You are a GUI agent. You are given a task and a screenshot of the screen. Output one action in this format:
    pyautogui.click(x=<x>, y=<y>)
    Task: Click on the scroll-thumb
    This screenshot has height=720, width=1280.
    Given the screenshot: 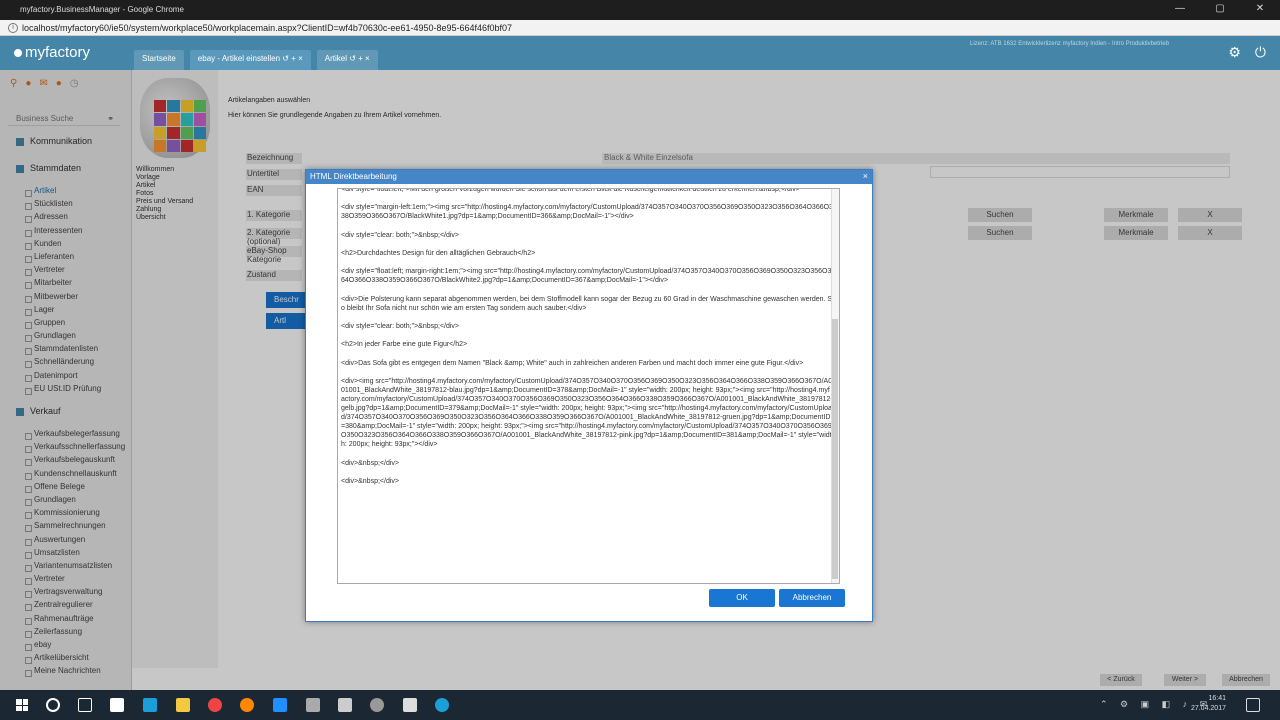 What is the action you would take?
    pyautogui.click(x=835, y=449)
    